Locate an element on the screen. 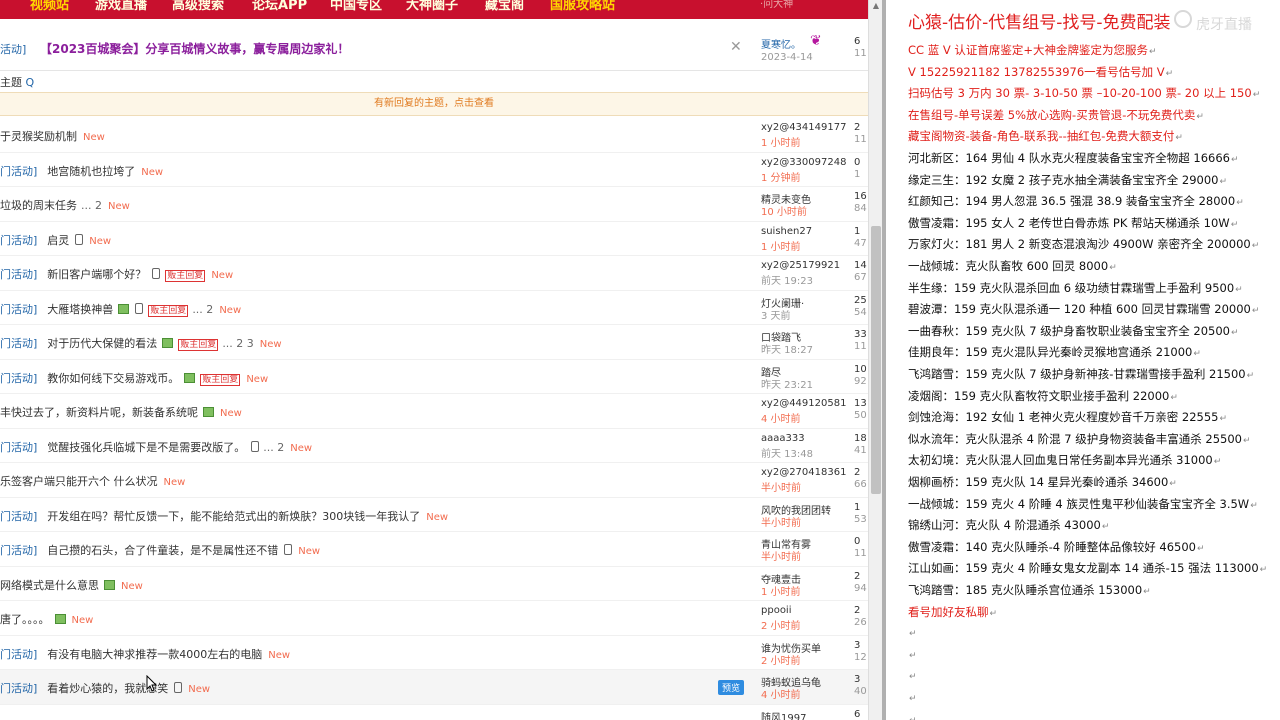 The height and width of the screenshot is (720, 1280). thread-title: 有没有电脑大神求推荐一款4000左右的电脑 is located at coordinates (154, 654).